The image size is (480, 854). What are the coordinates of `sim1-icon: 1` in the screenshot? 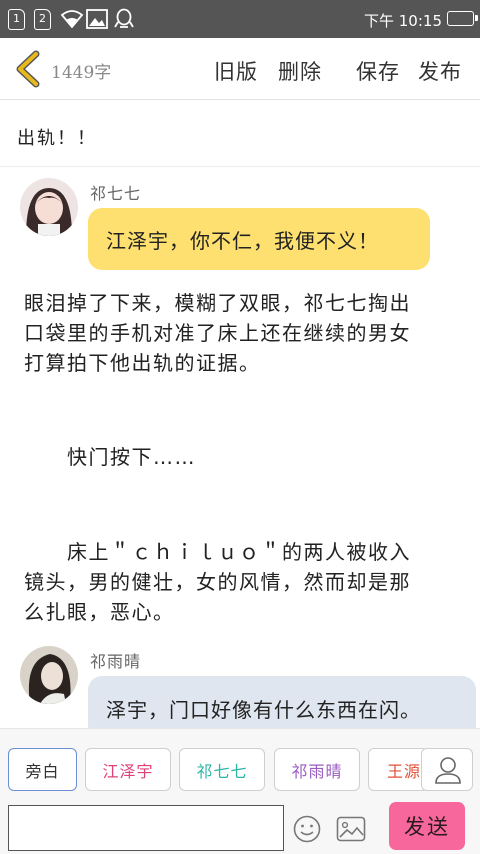 It's located at (16, 19).